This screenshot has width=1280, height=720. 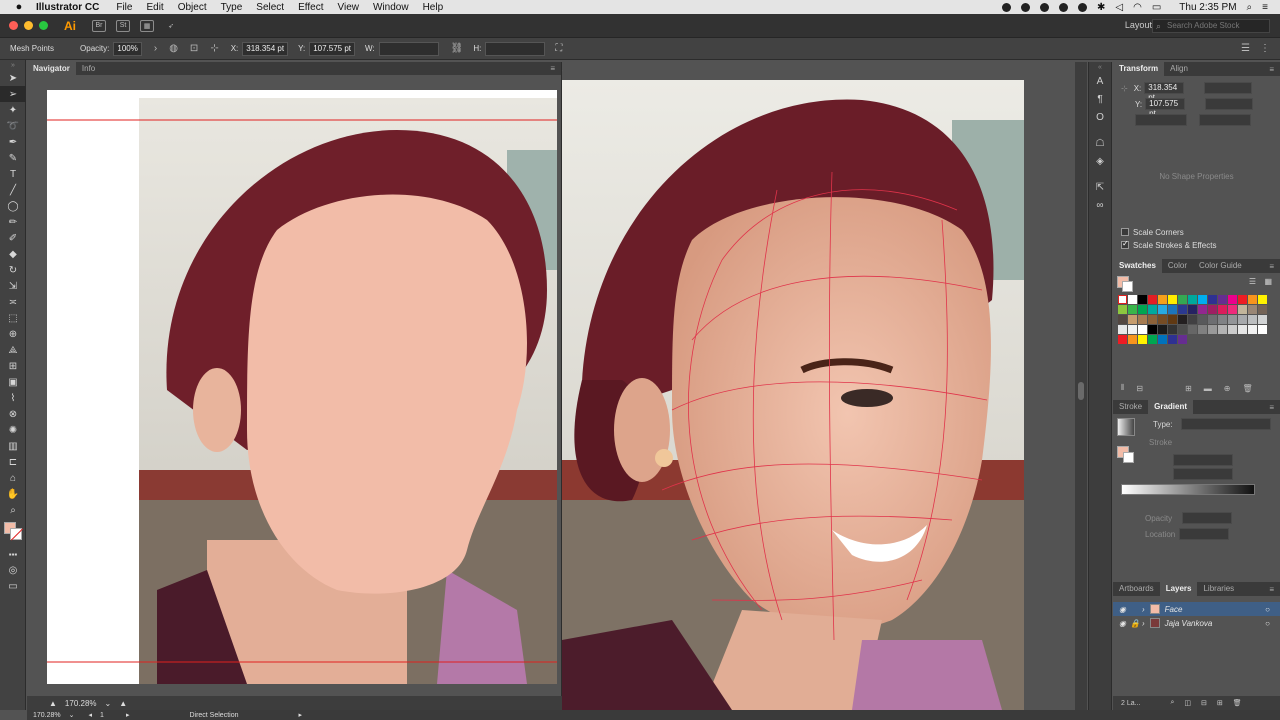 What do you see at coordinates (1044, 7) in the screenshot?
I see `status-icon` at bounding box center [1044, 7].